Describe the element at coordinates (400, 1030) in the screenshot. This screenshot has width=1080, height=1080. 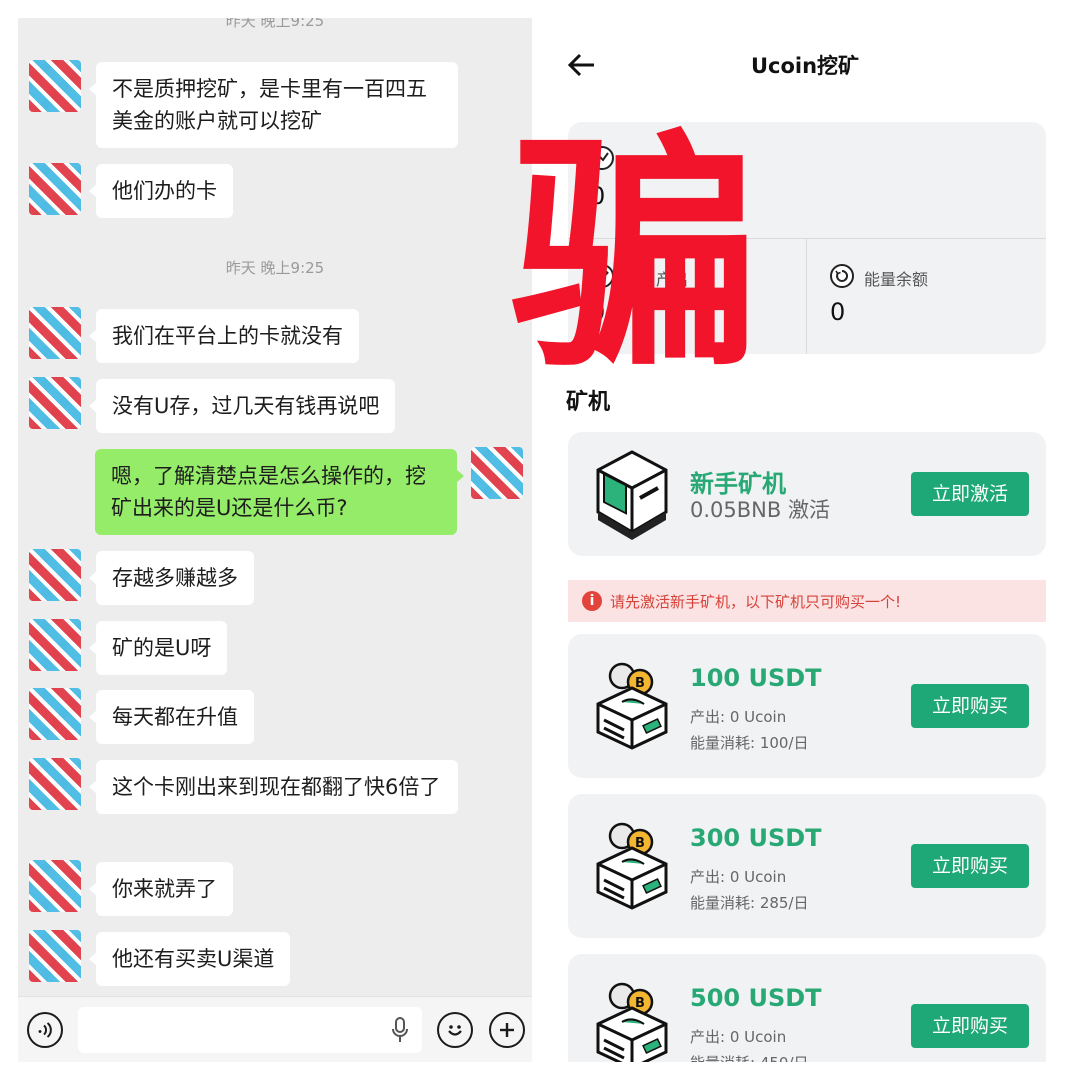
I see `microphone-icon` at that location.